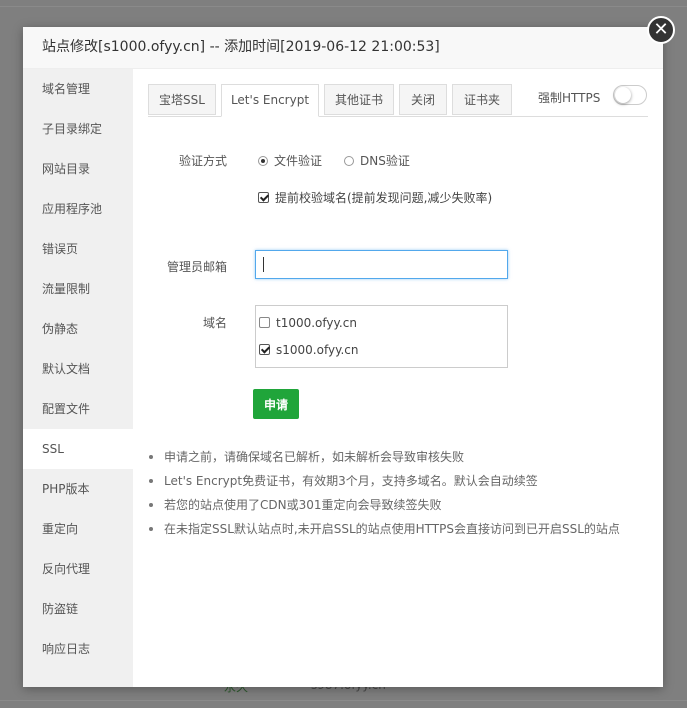 The image size is (687, 708). I want to click on domain-item-t1000: t1000.ofyy.cn, so click(308, 323).